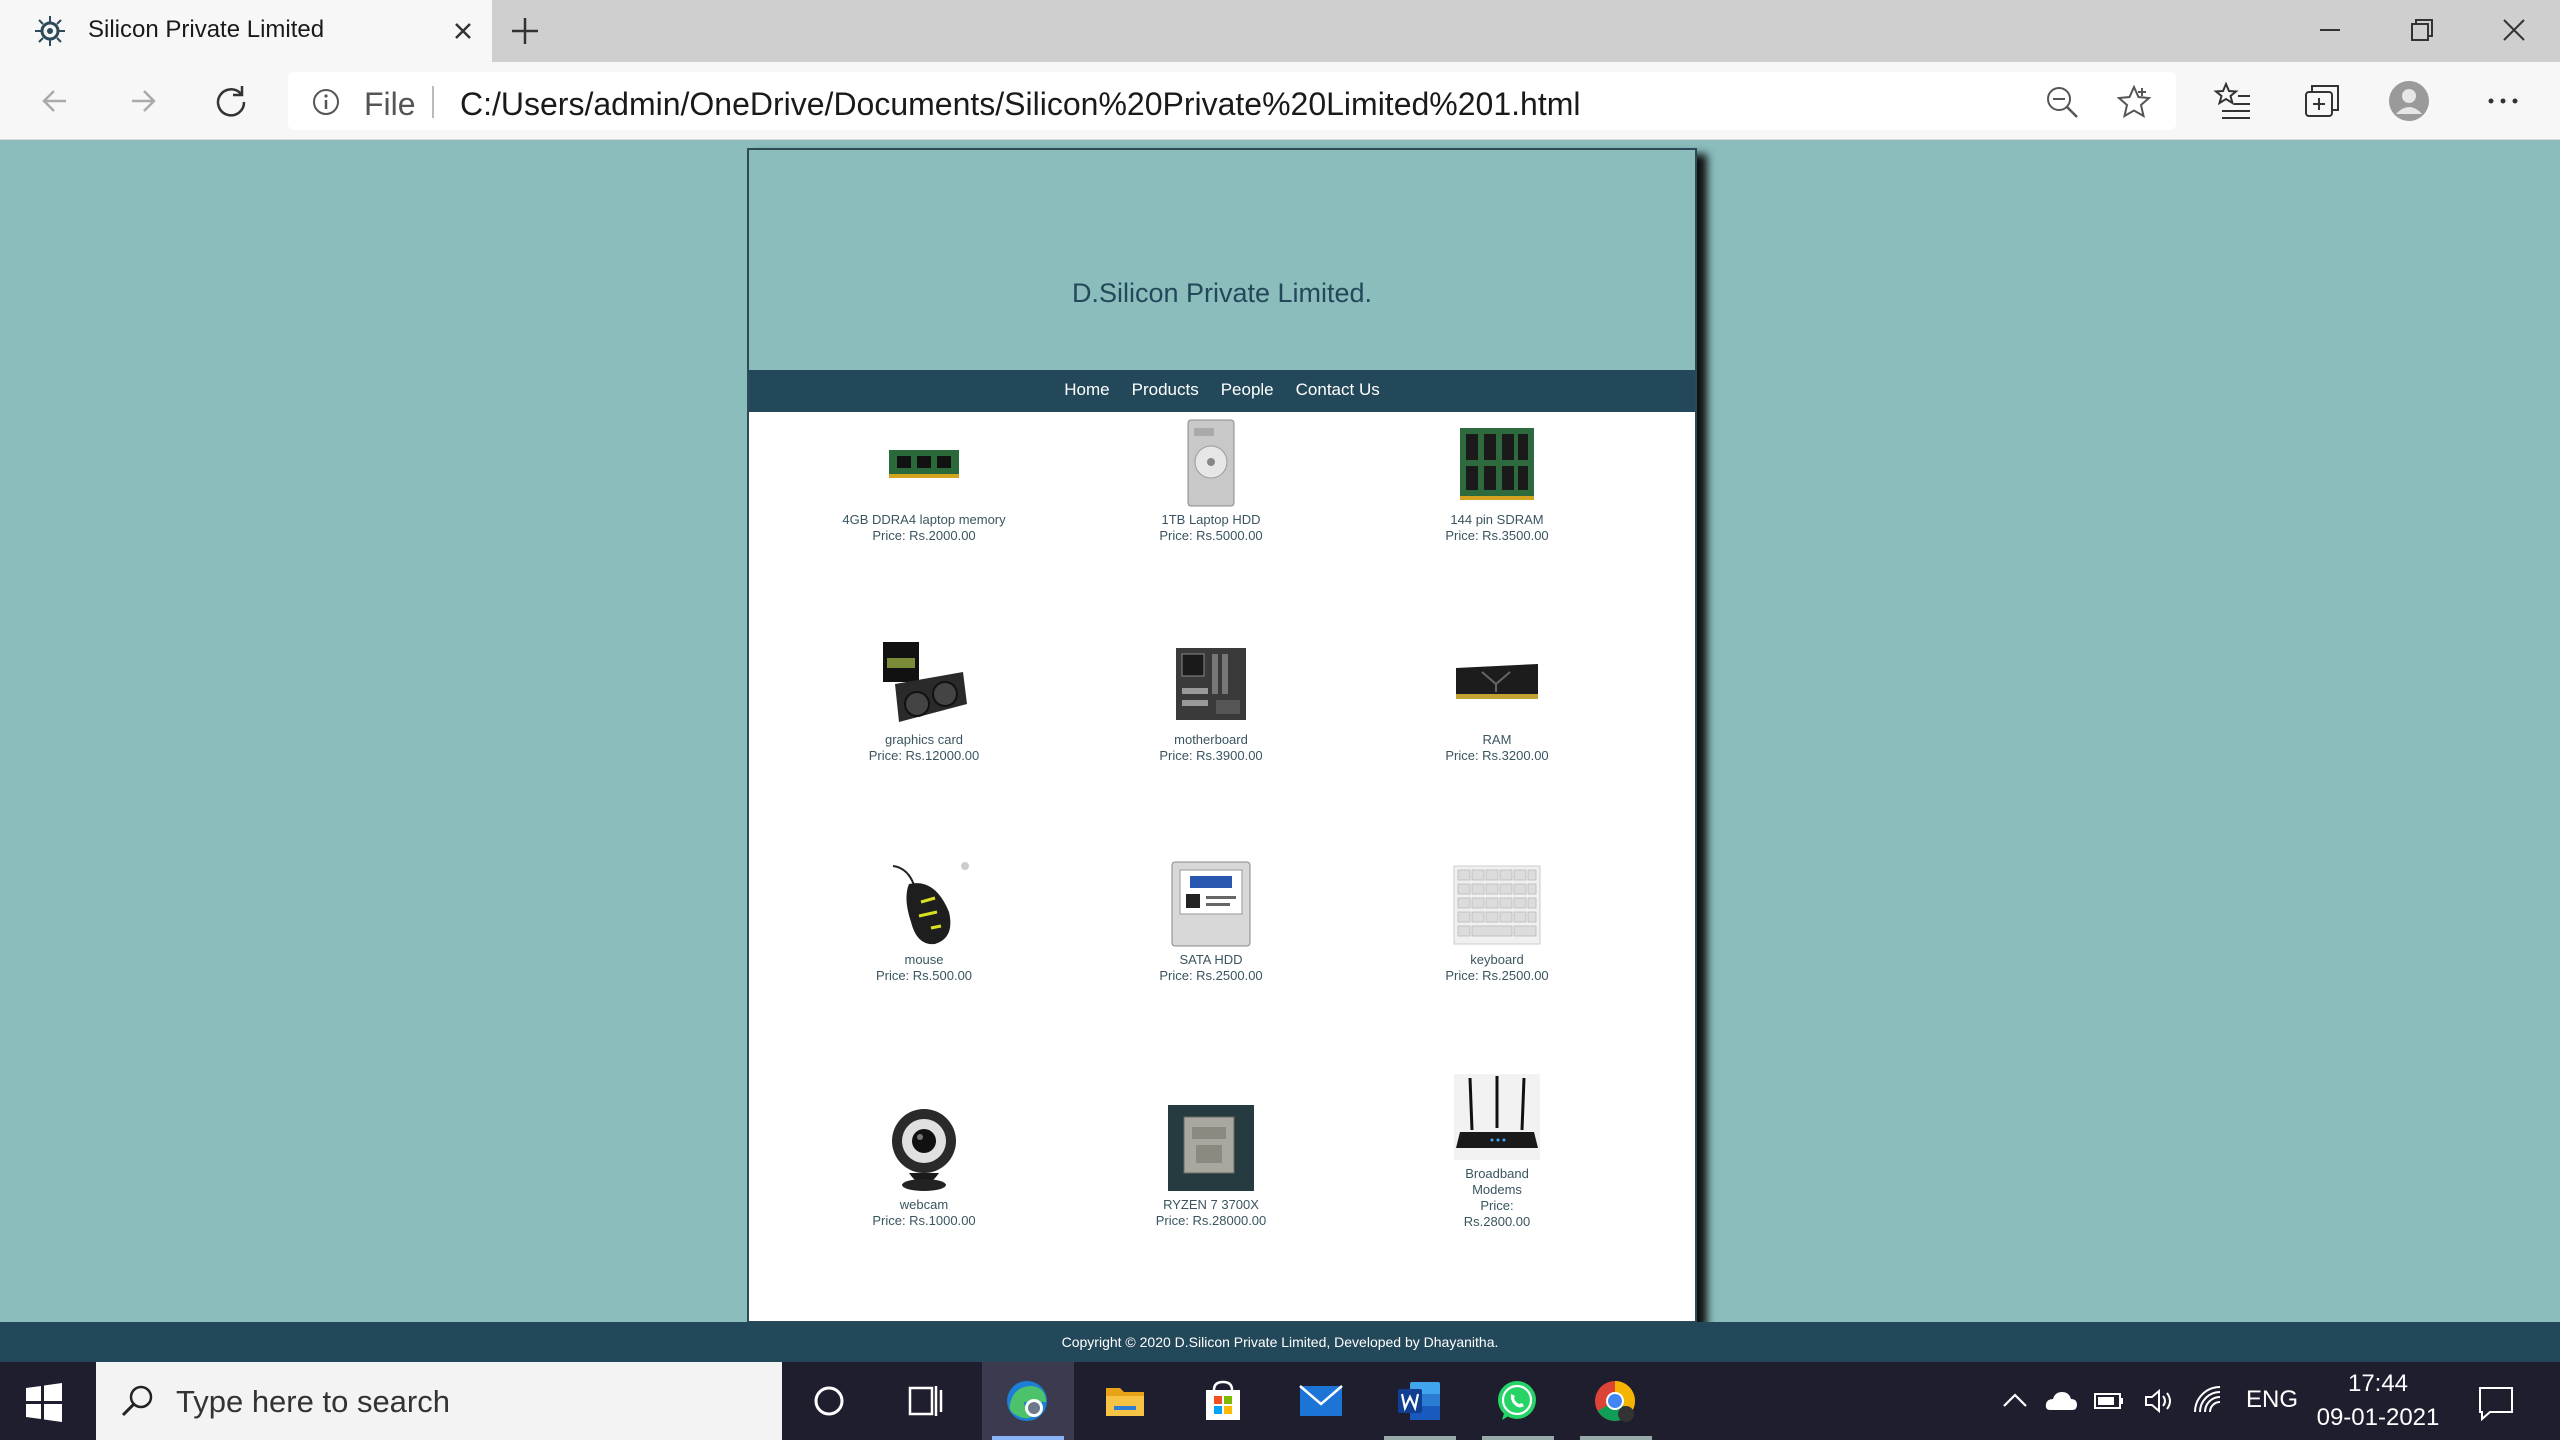  Describe the element at coordinates (1211, 904) in the screenshot. I see `sata-hdd-icon` at that location.